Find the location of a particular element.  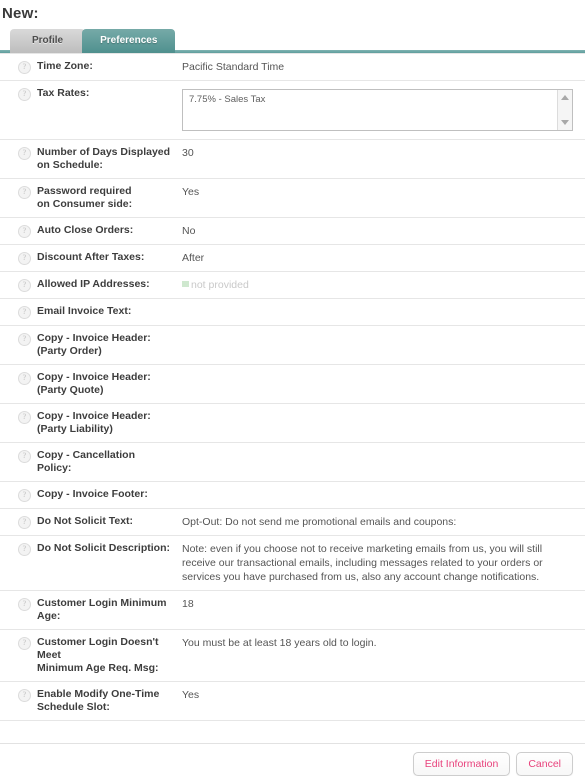

row-label-cell: ? Time Zone: is located at coordinates (89, 67).